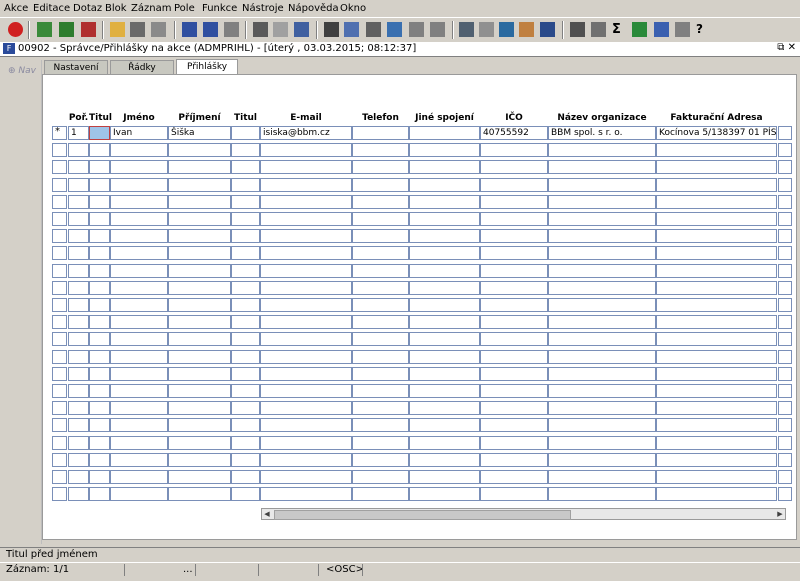  I want to click on delete-icon, so click(88, 29).